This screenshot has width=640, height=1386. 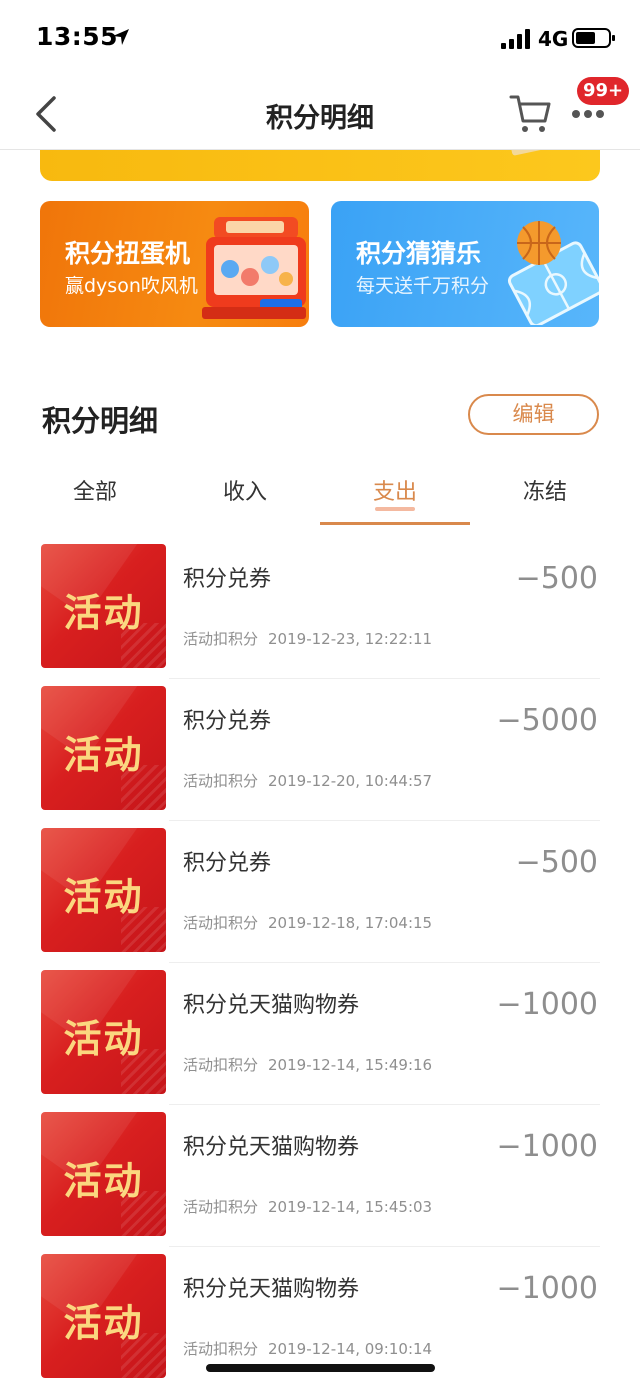 I want to click on record-meta: 活动扣积分 2019-12-14, 15:49:16, so click(x=307, y=1064).